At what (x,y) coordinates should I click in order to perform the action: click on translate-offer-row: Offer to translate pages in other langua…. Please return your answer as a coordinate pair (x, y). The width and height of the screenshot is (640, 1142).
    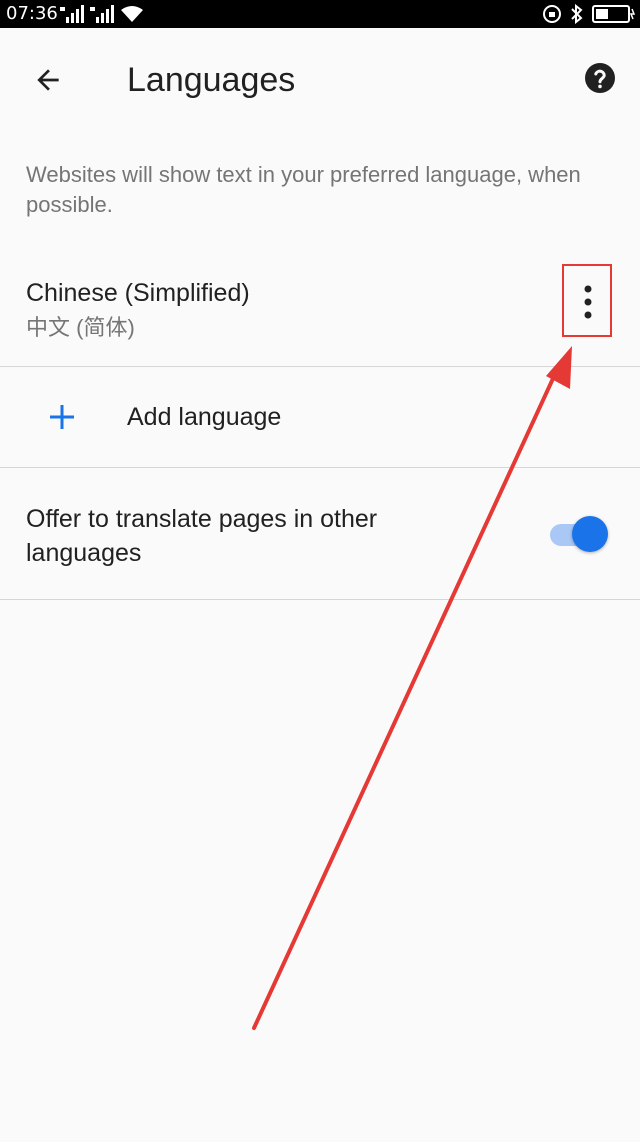
    Looking at the image, I should click on (320, 533).